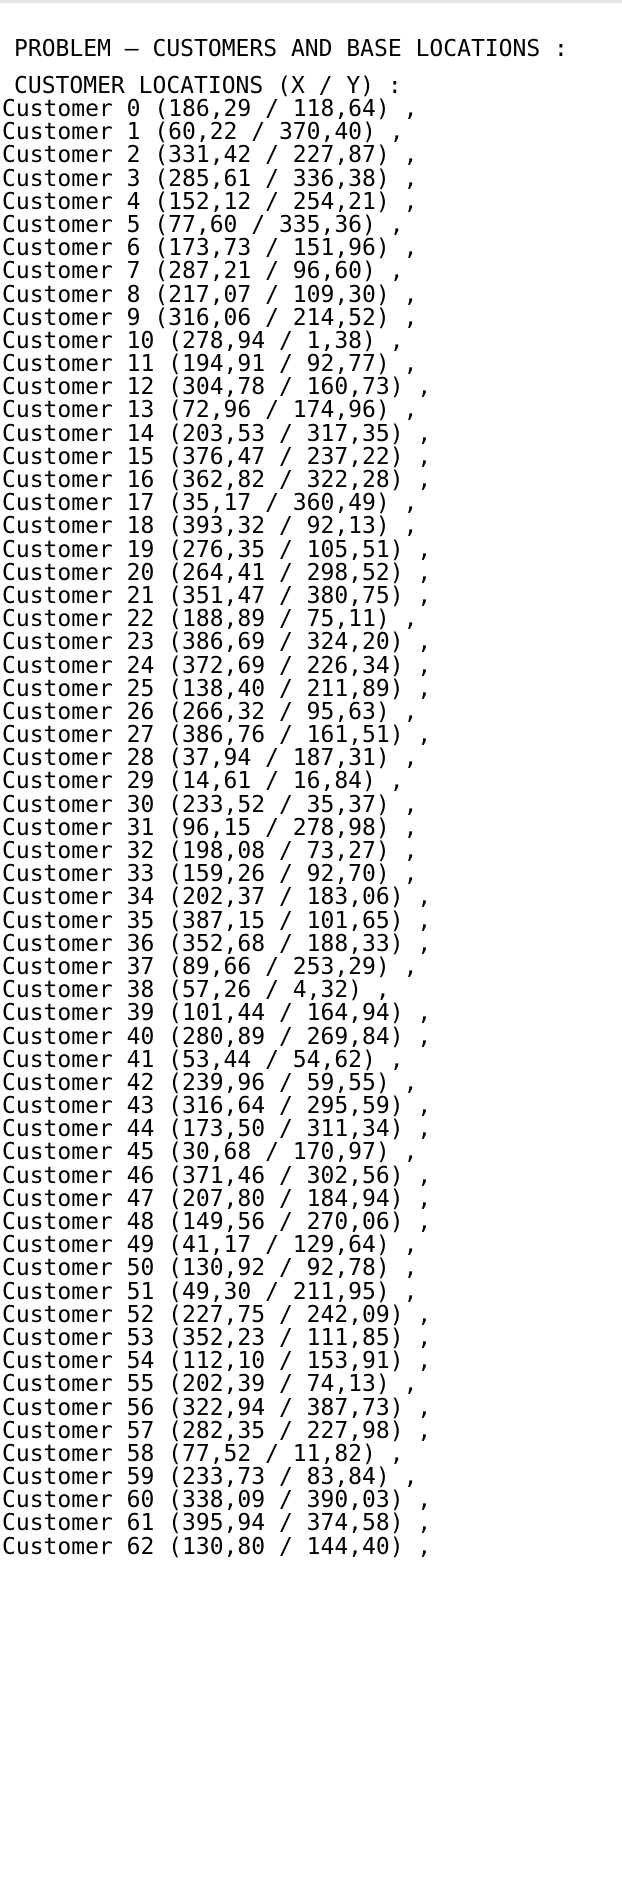 Image resolution: width=622 pixels, height=1884 pixels. What do you see at coordinates (203, 1453) in the screenshot?
I see `customer-location-item: Customer 58 (77,52 / 11,82) ,` at bounding box center [203, 1453].